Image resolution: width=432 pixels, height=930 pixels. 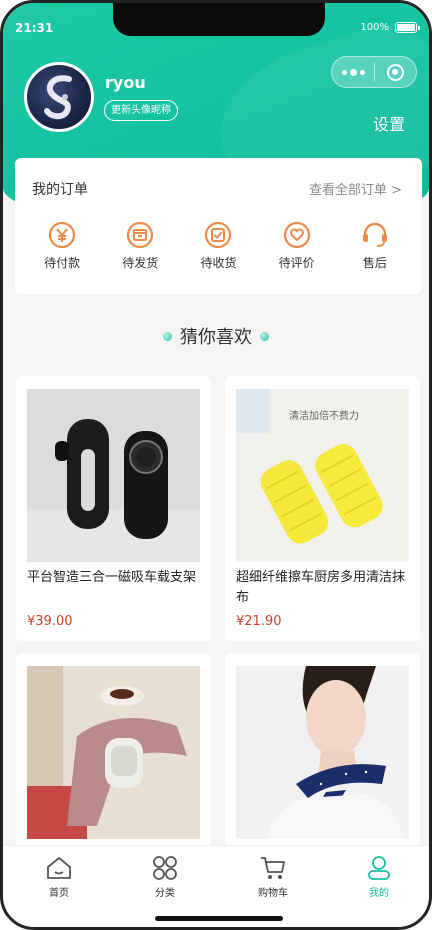 I want to click on guess-you-like-heading: 猜你喜欢, so click(x=216, y=336).